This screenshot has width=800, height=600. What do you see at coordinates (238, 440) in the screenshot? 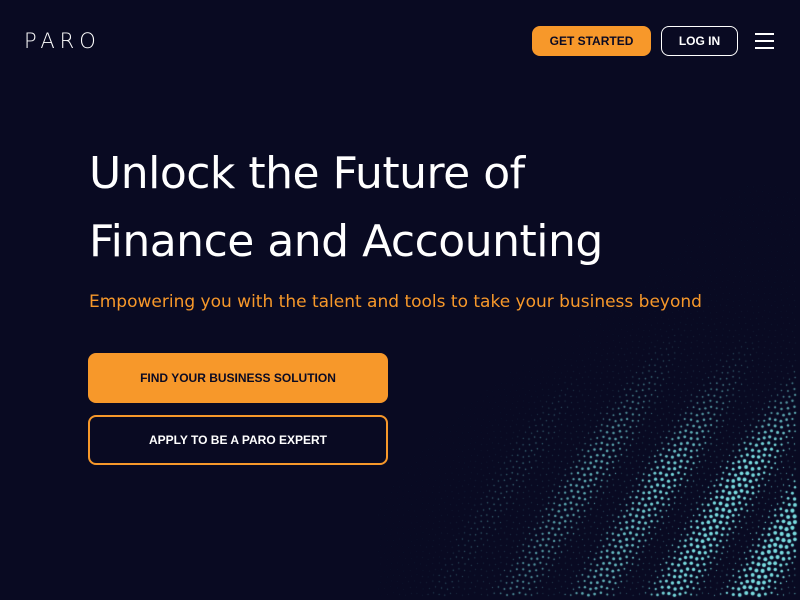
I see `apply-paro-expert-button: APPLY TO BE A PARO EXPERT` at bounding box center [238, 440].